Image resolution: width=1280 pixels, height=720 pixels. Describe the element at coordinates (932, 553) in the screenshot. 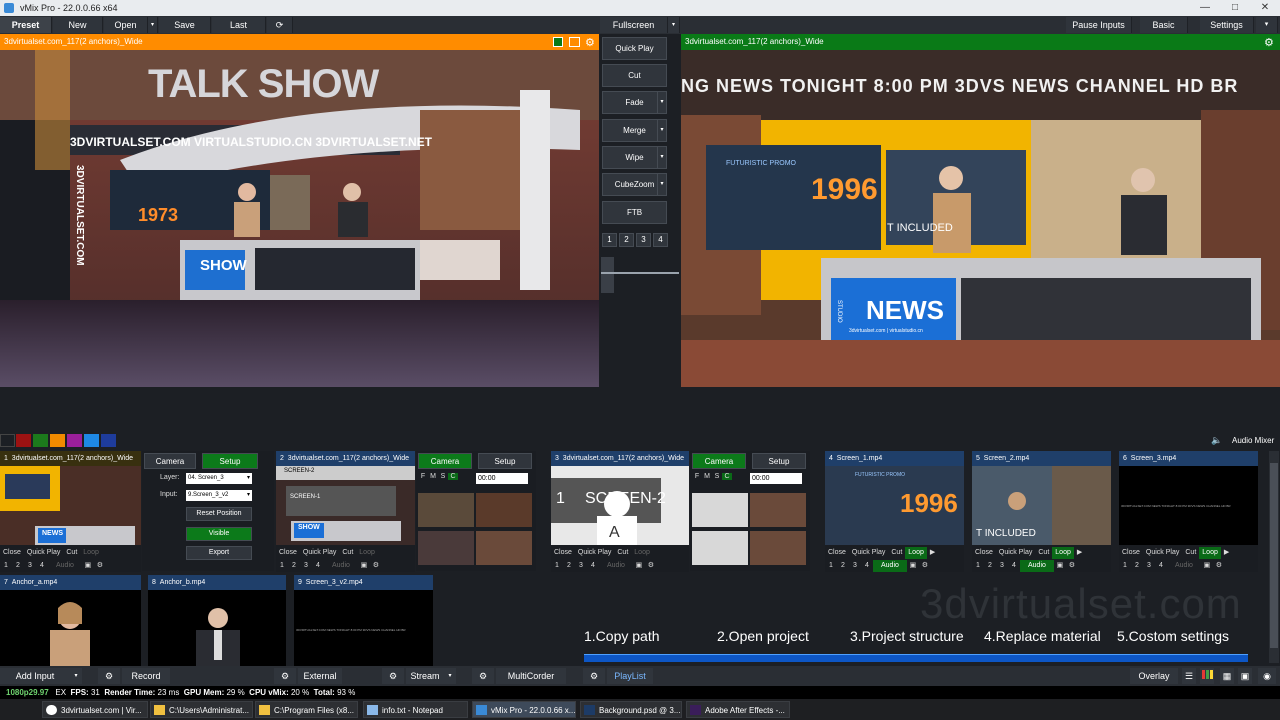

I see `input-4-play-icon: ▶` at that location.